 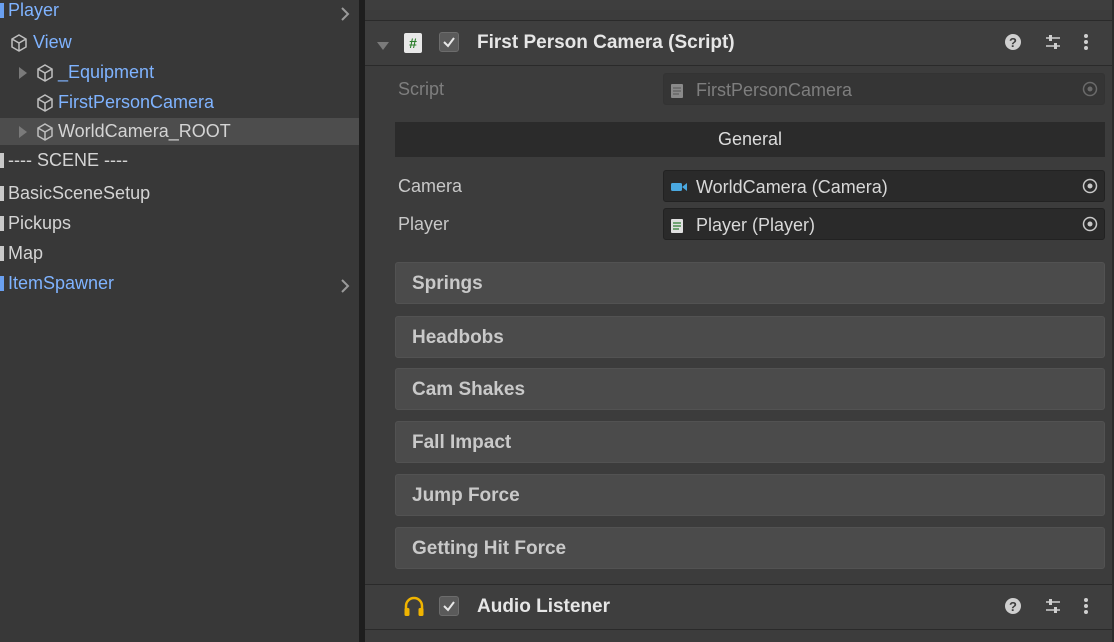 What do you see at coordinates (79, 193) in the screenshot?
I see `hierarchy-item-label: BasicSceneSetup` at bounding box center [79, 193].